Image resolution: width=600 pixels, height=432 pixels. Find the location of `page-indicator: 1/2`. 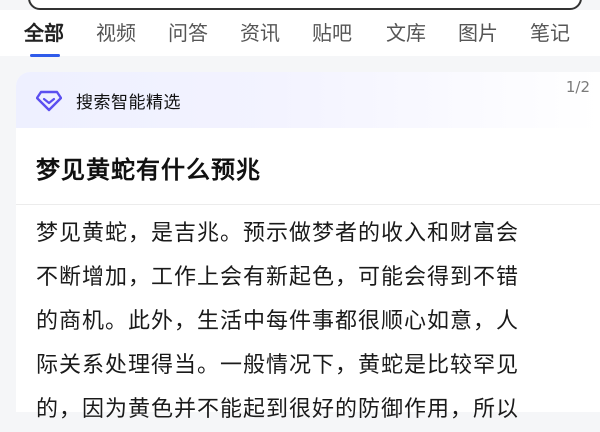

page-indicator: 1/2 is located at coordinates (577, 87).